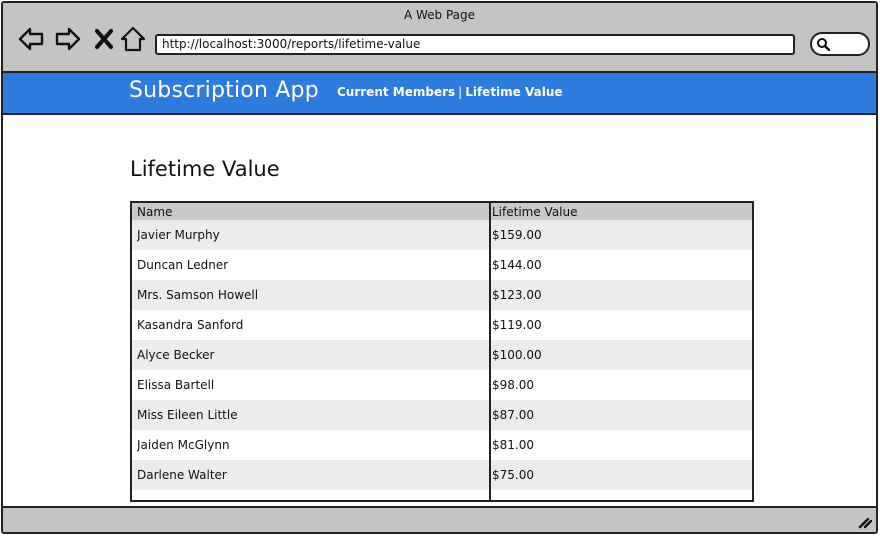  I want to click on resize-grip-icon, so click(864, 521).